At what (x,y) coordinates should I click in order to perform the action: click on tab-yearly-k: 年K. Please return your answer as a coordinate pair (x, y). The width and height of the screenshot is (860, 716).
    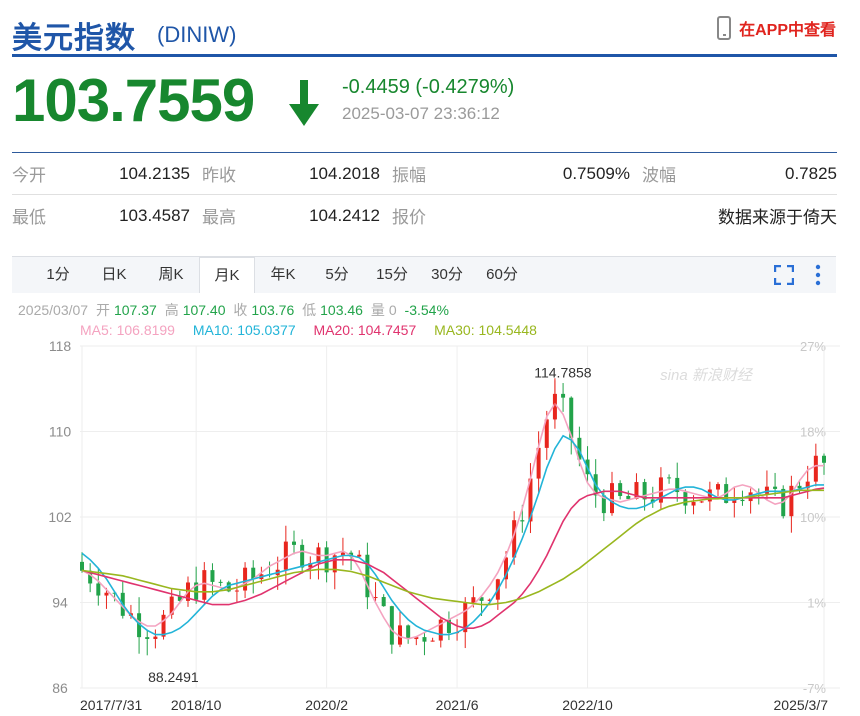
    Looking at the image, I should click on (283, 275).